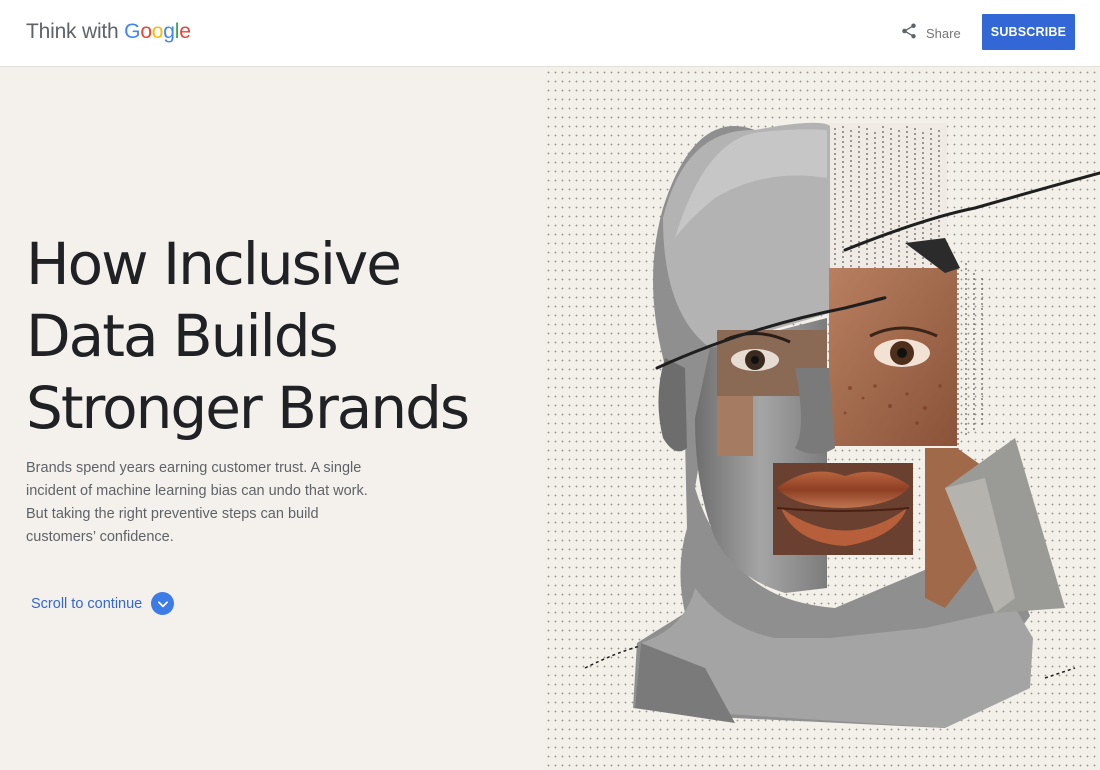 The width and height of the screenshot is (1100, 770). I want to click on chevron-down-icon, so click(163, 603).